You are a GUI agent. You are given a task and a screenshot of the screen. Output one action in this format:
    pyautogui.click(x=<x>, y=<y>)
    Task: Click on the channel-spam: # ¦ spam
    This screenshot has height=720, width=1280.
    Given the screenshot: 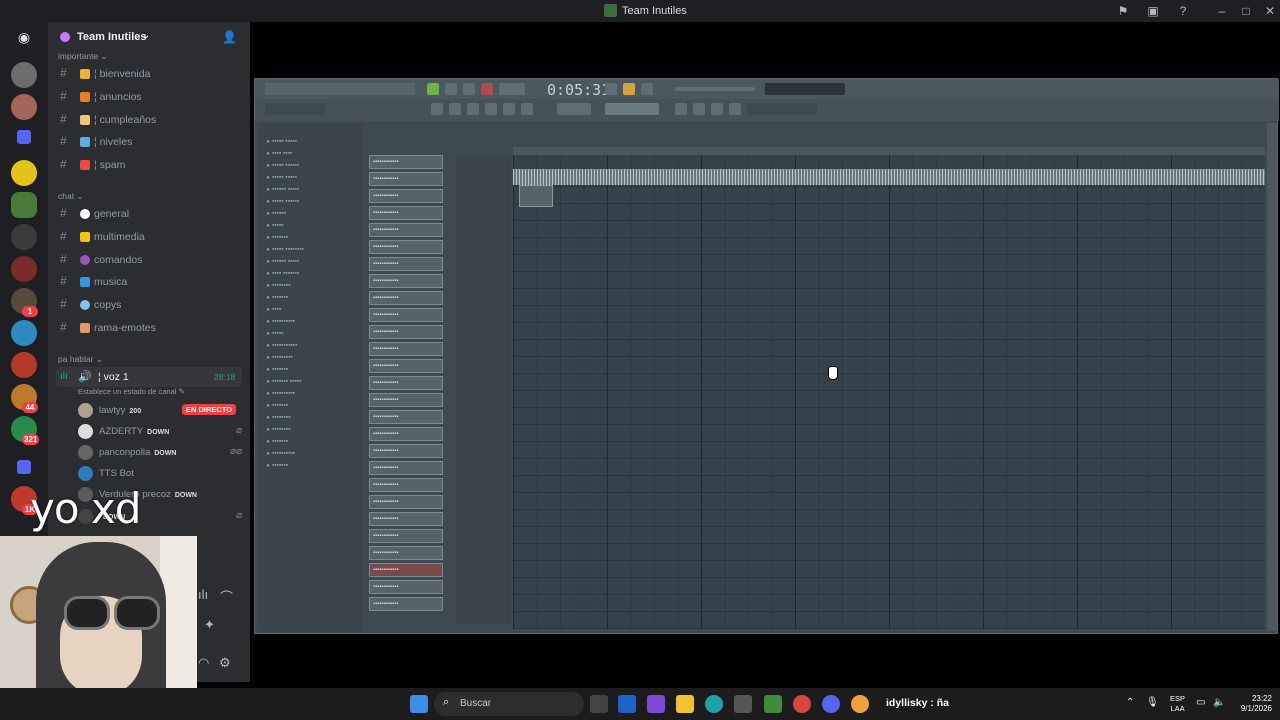 What is the action you would take?
    pyautogui.click(x=149, y=165)
    